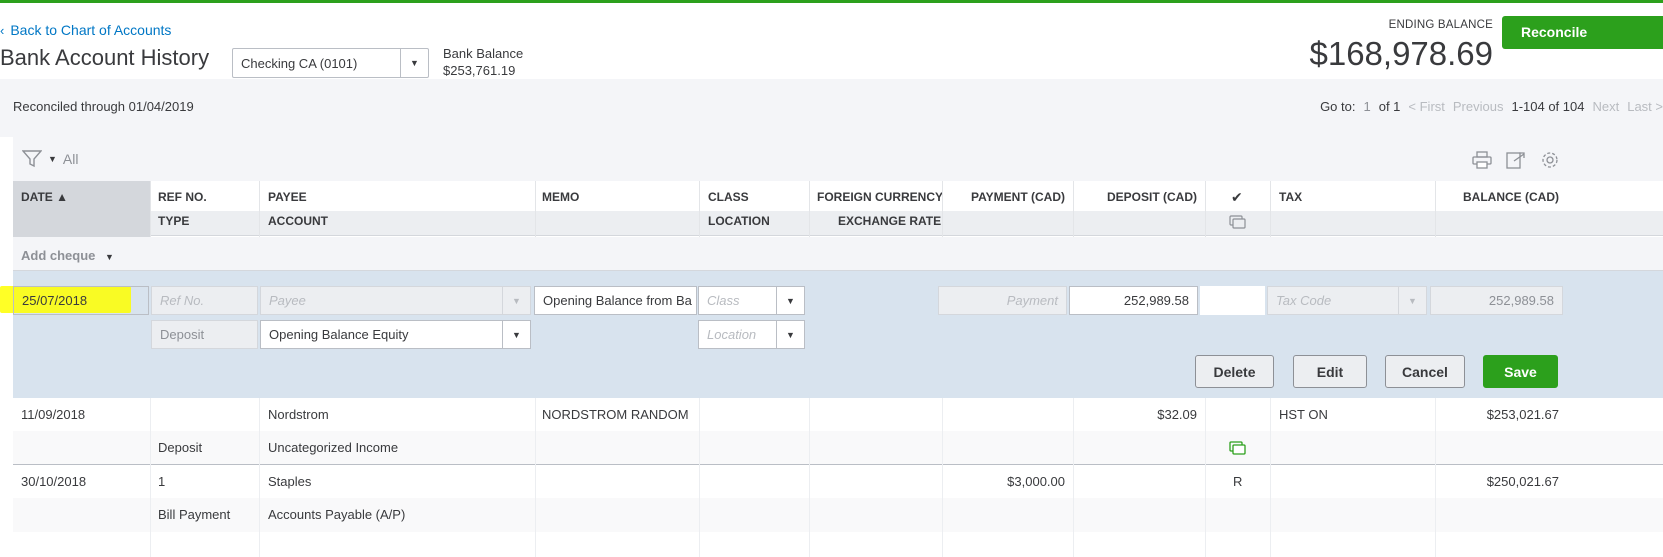 The height and width of the screenshot is (557, 1663). Describe the element at coordinates (1550, 160) in the screenshot. I see `gear-icon` at that location.